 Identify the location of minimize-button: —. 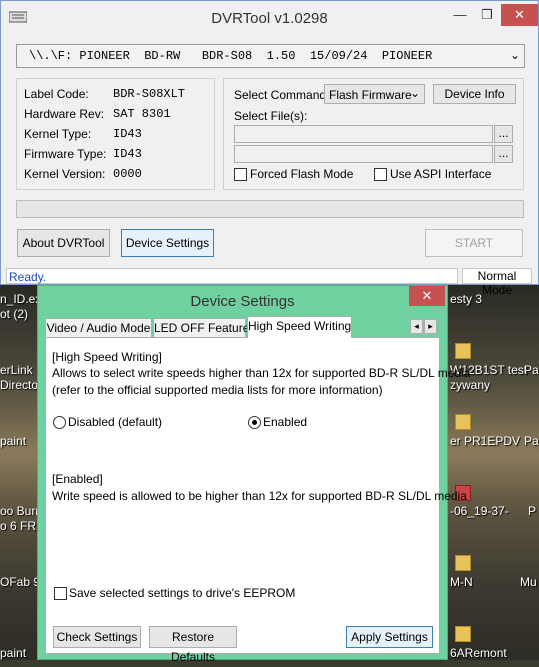
(460, 15).